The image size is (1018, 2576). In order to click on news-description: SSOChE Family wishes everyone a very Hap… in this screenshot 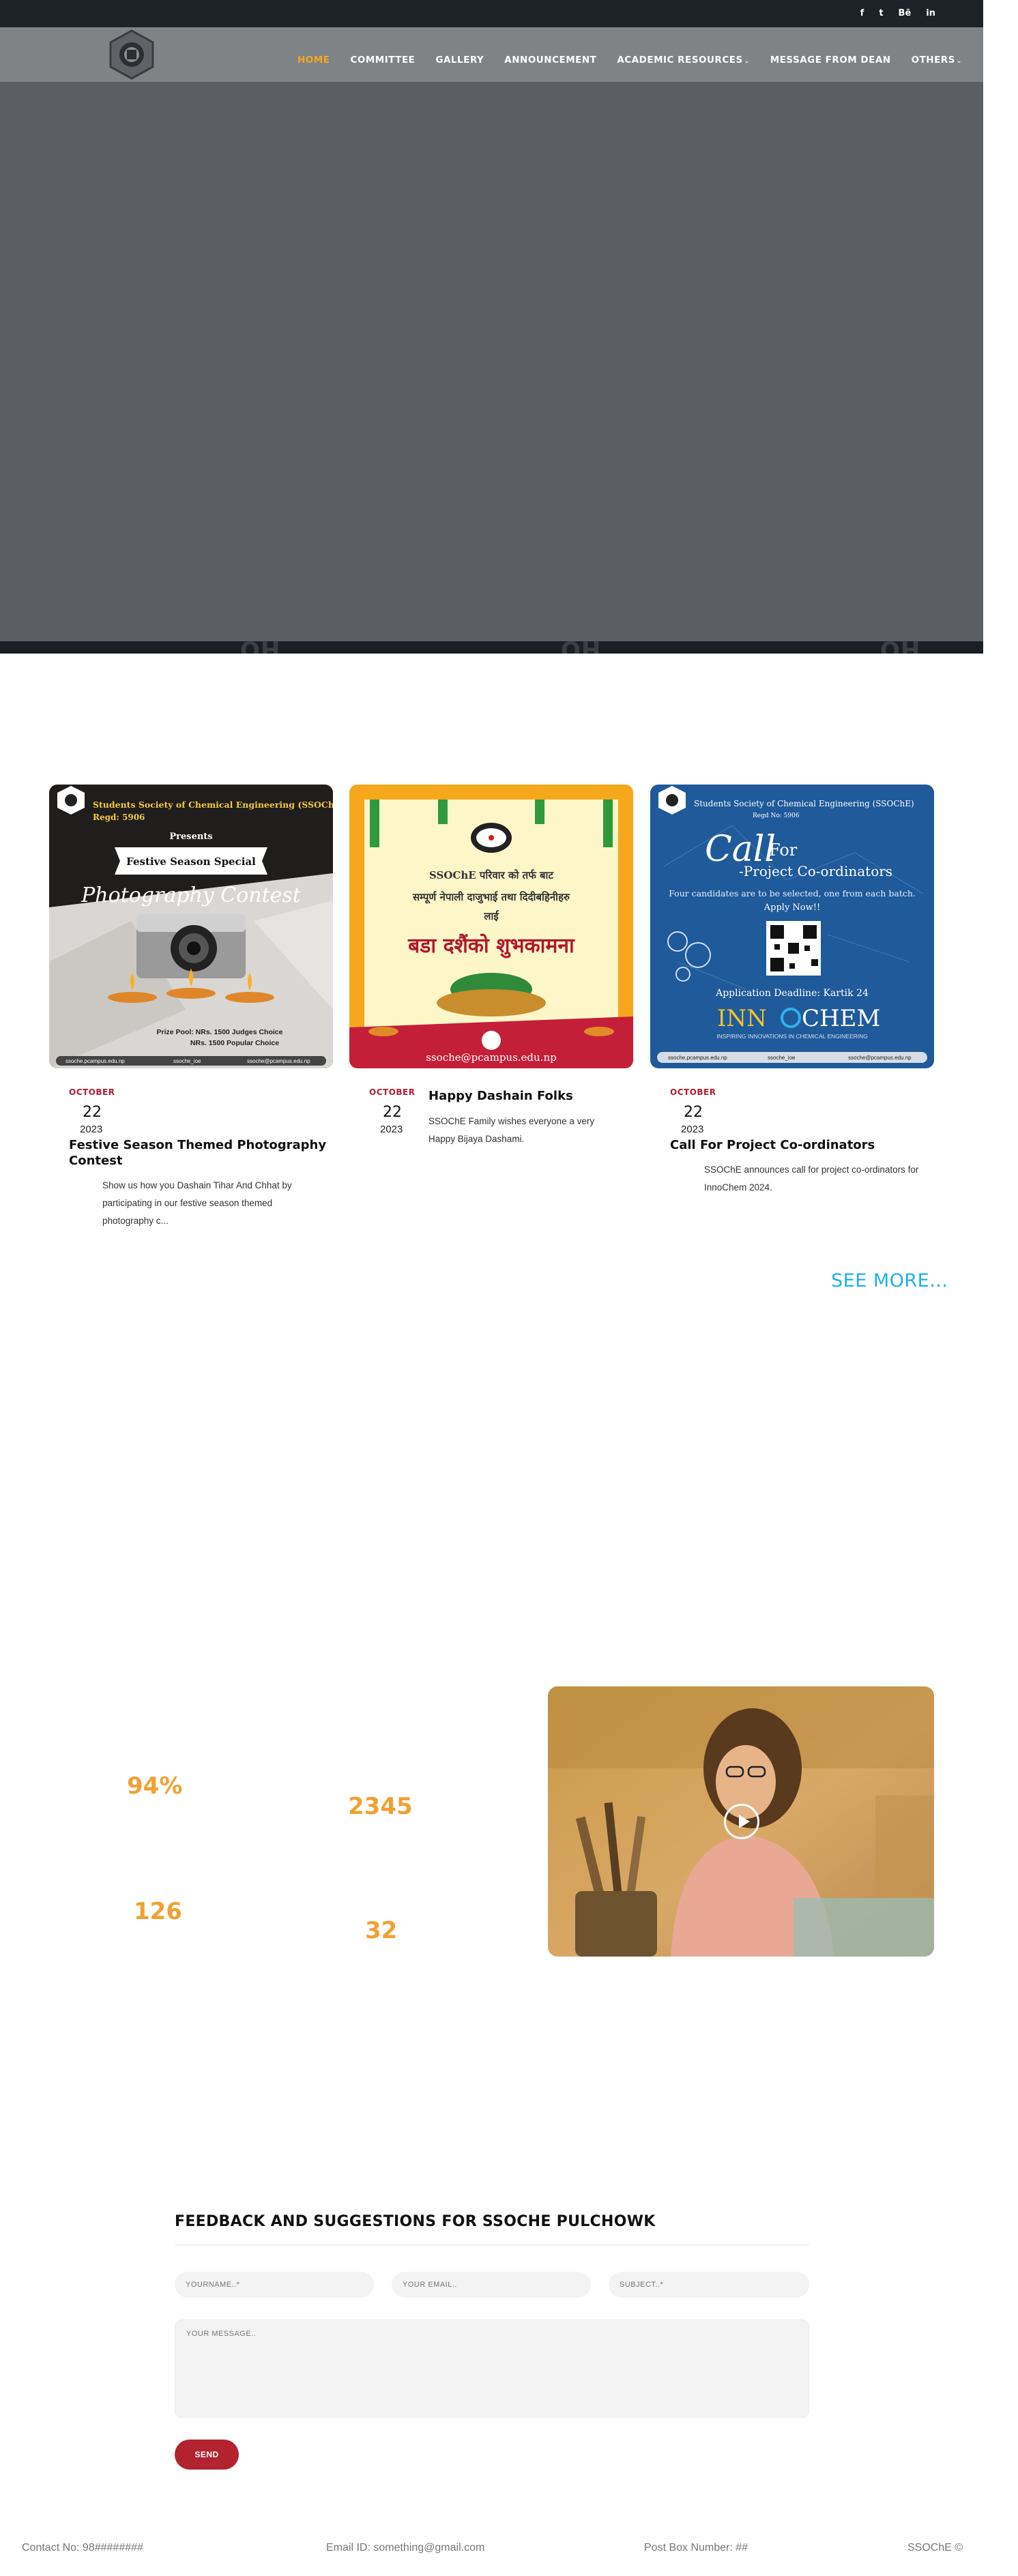, I will do `click(511, 1130)`.